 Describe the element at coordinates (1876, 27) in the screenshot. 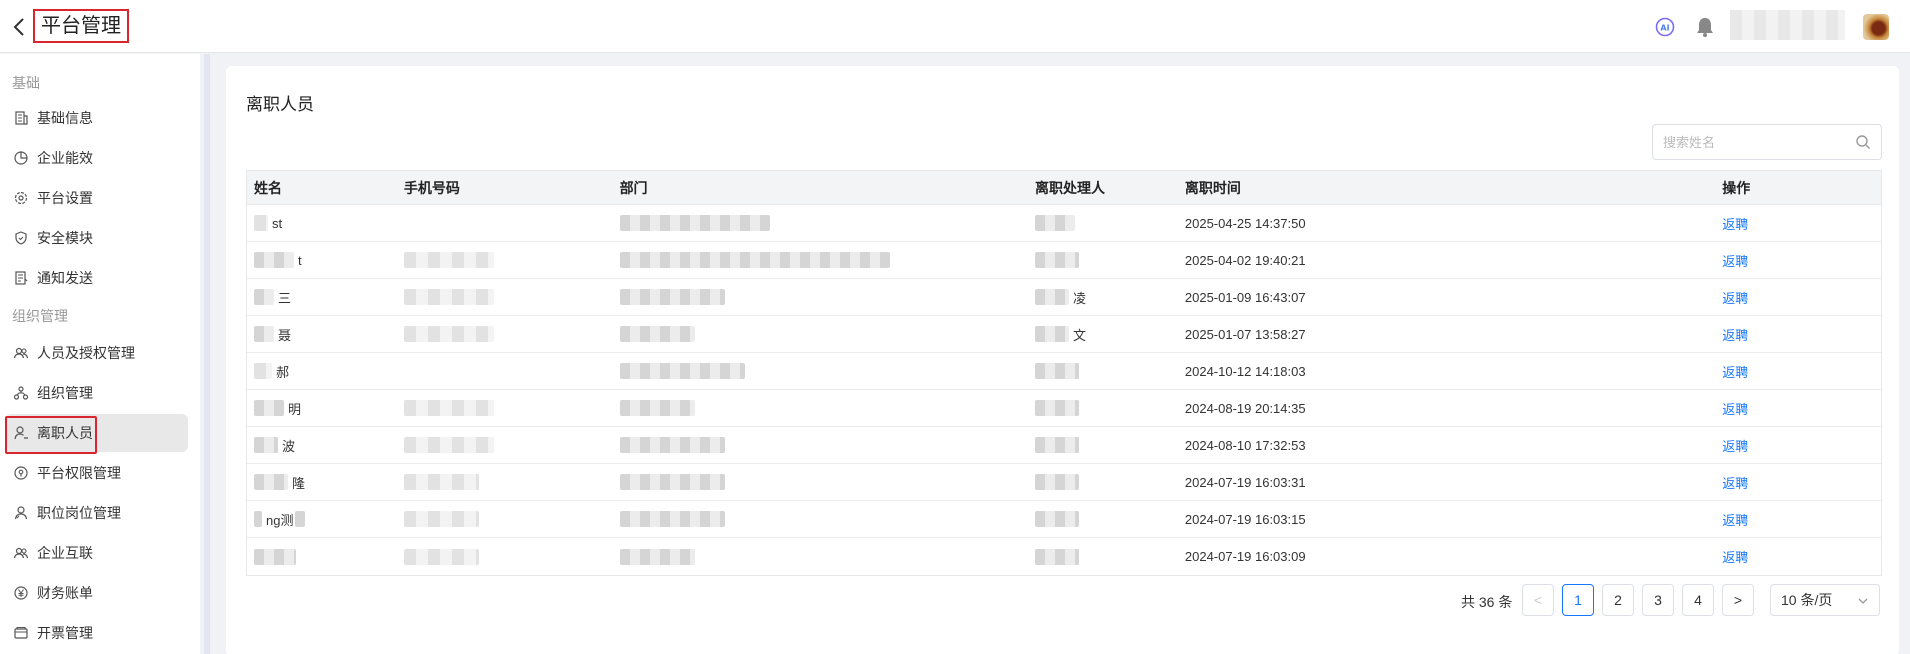

I see `avatar` at that location.